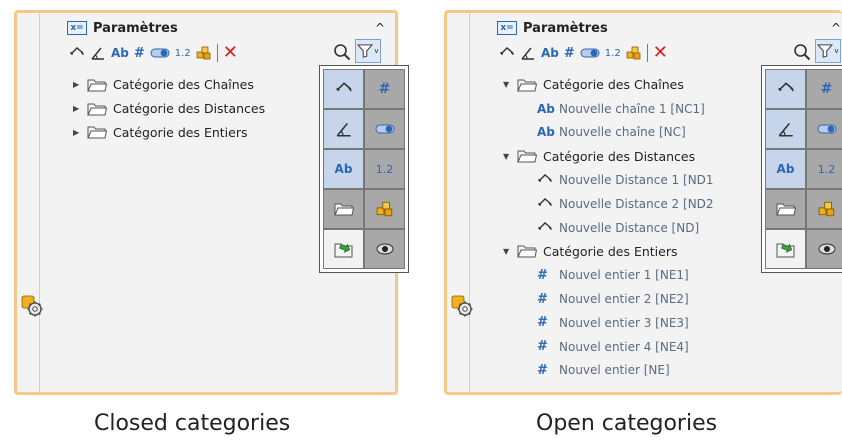 Image resolution: width=842 pixels, height=448 pixels. Describe the element at coordinates (608, 252) in the screenshot. I see `tree-category: ▼ Catégorie des Entiers` at that location.